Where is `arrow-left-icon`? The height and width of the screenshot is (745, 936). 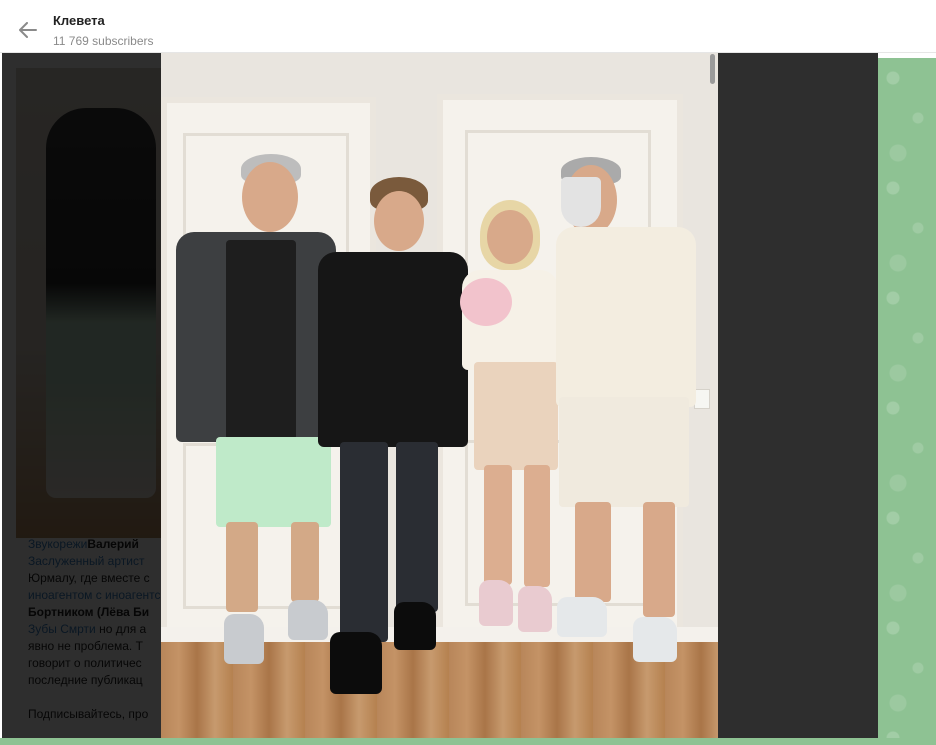 arrow-left-icon is located at coordinates (28, 30).